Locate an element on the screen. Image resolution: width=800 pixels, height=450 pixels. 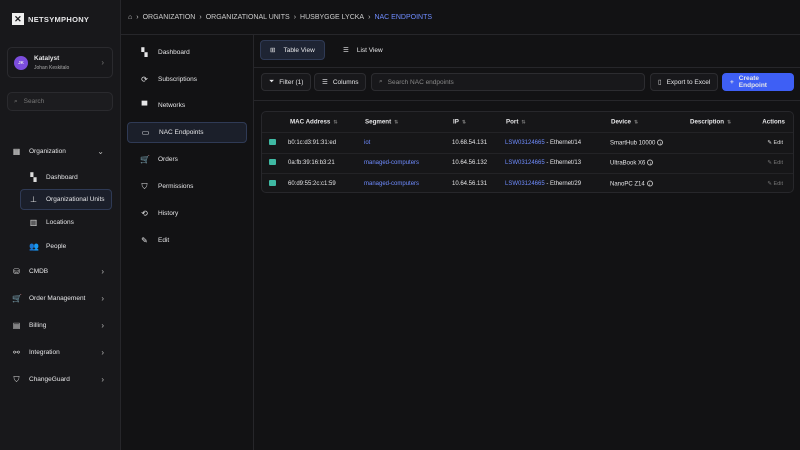
nav-label: ChangeGuard is located at coordinates (49, 379).